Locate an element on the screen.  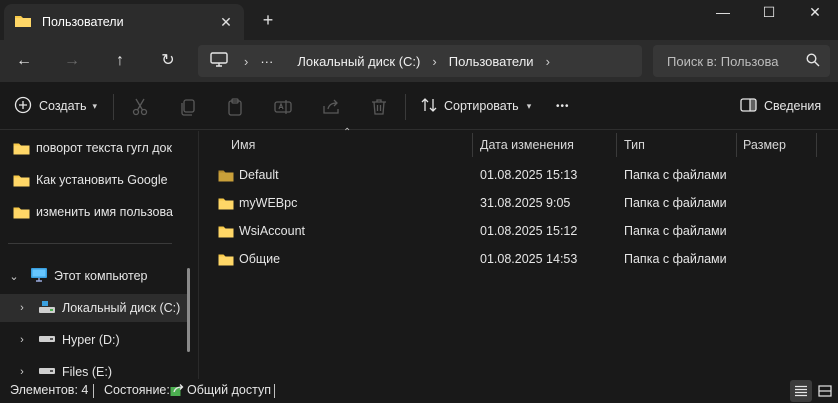
file-name: myWEBpc is located at coordinates (268, 203).